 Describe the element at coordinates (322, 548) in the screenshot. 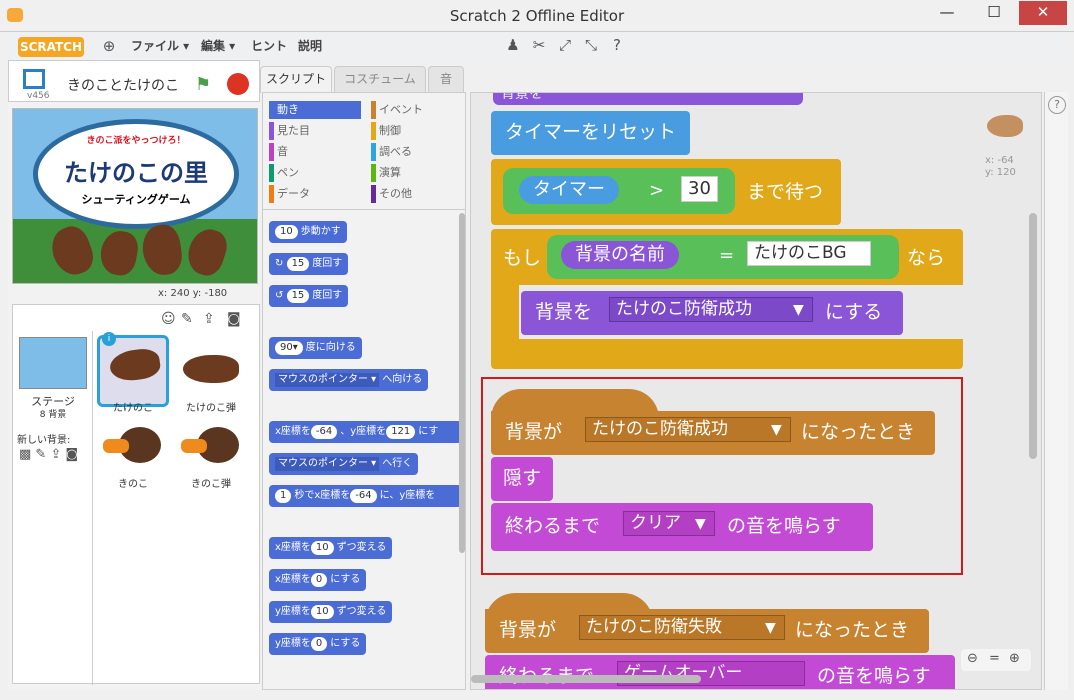

I see `change-x-value: 10` at that location.